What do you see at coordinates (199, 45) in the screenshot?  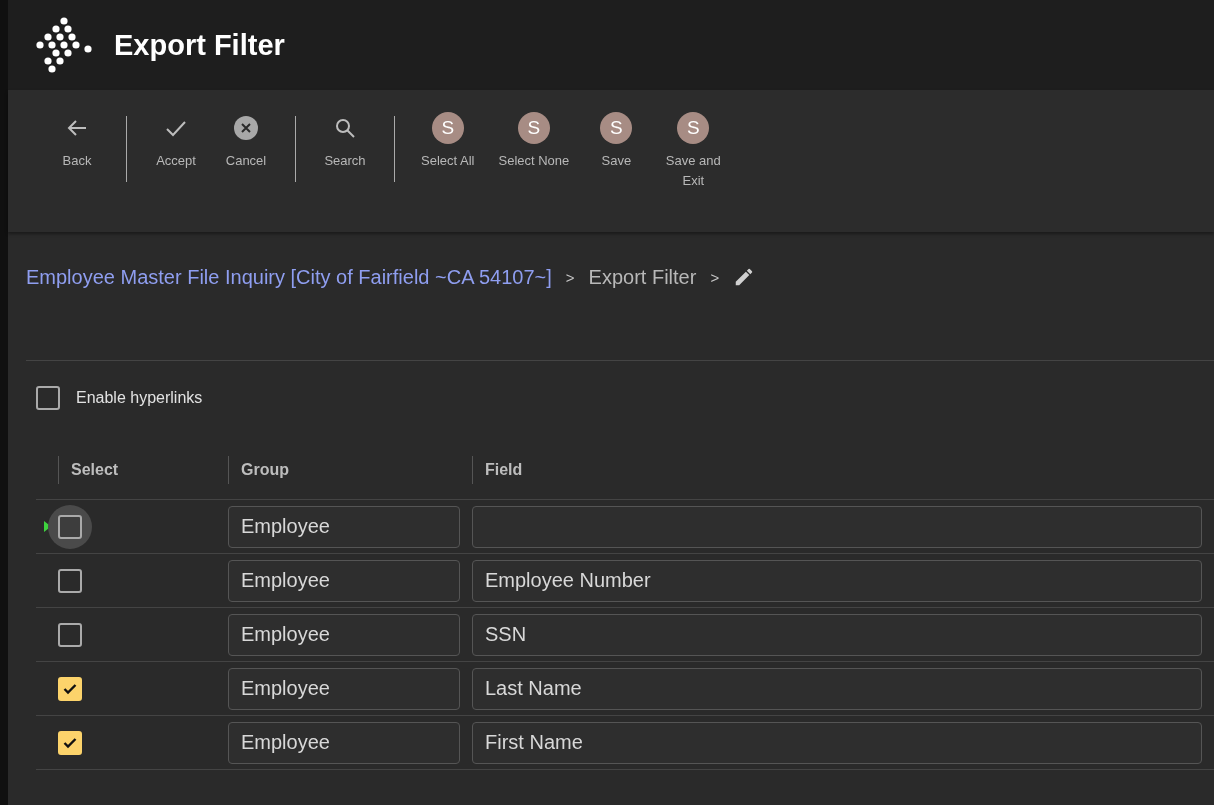 I see `window-title: Export Filter` at bounding box center [199, 45].